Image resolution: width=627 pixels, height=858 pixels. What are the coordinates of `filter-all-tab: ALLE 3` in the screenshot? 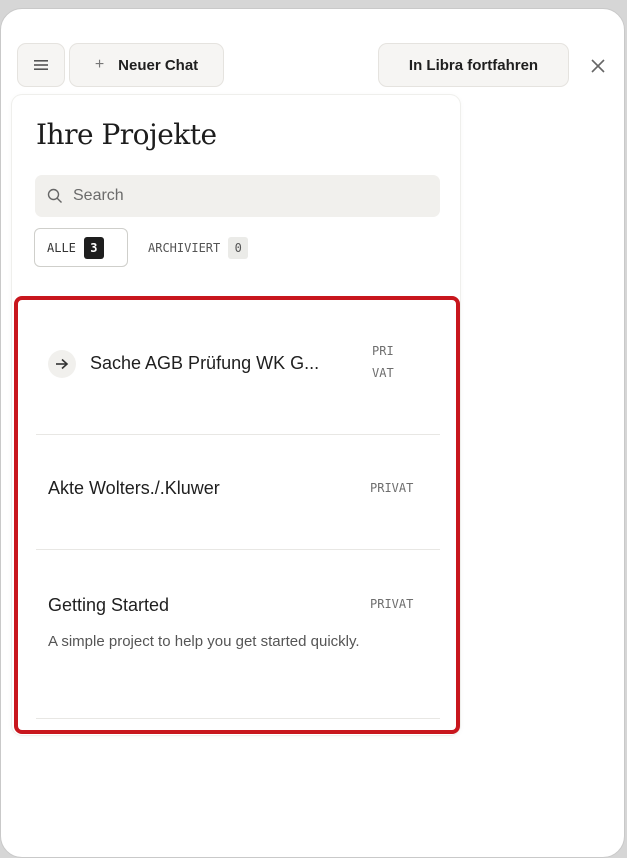 It's located at (81, 247).